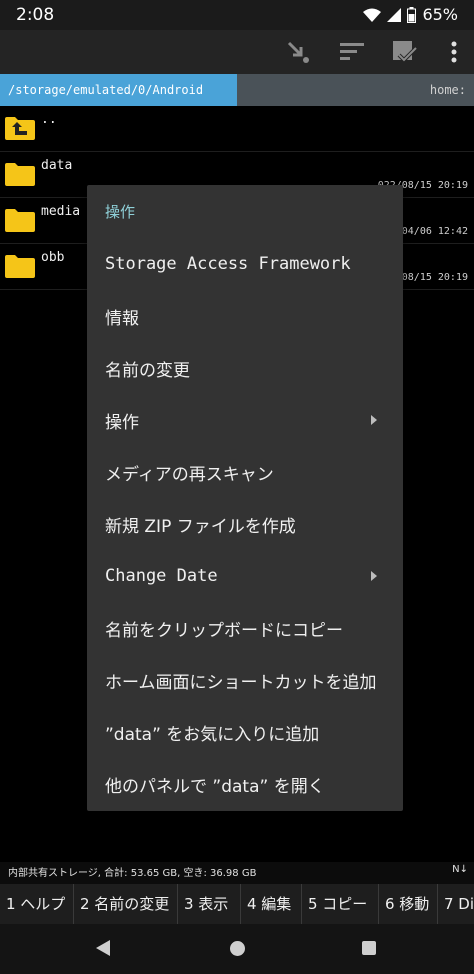 Image resolution: width=474 pixels, height=974 pixels. I want to click on home-path: home:, so click(448, 90).